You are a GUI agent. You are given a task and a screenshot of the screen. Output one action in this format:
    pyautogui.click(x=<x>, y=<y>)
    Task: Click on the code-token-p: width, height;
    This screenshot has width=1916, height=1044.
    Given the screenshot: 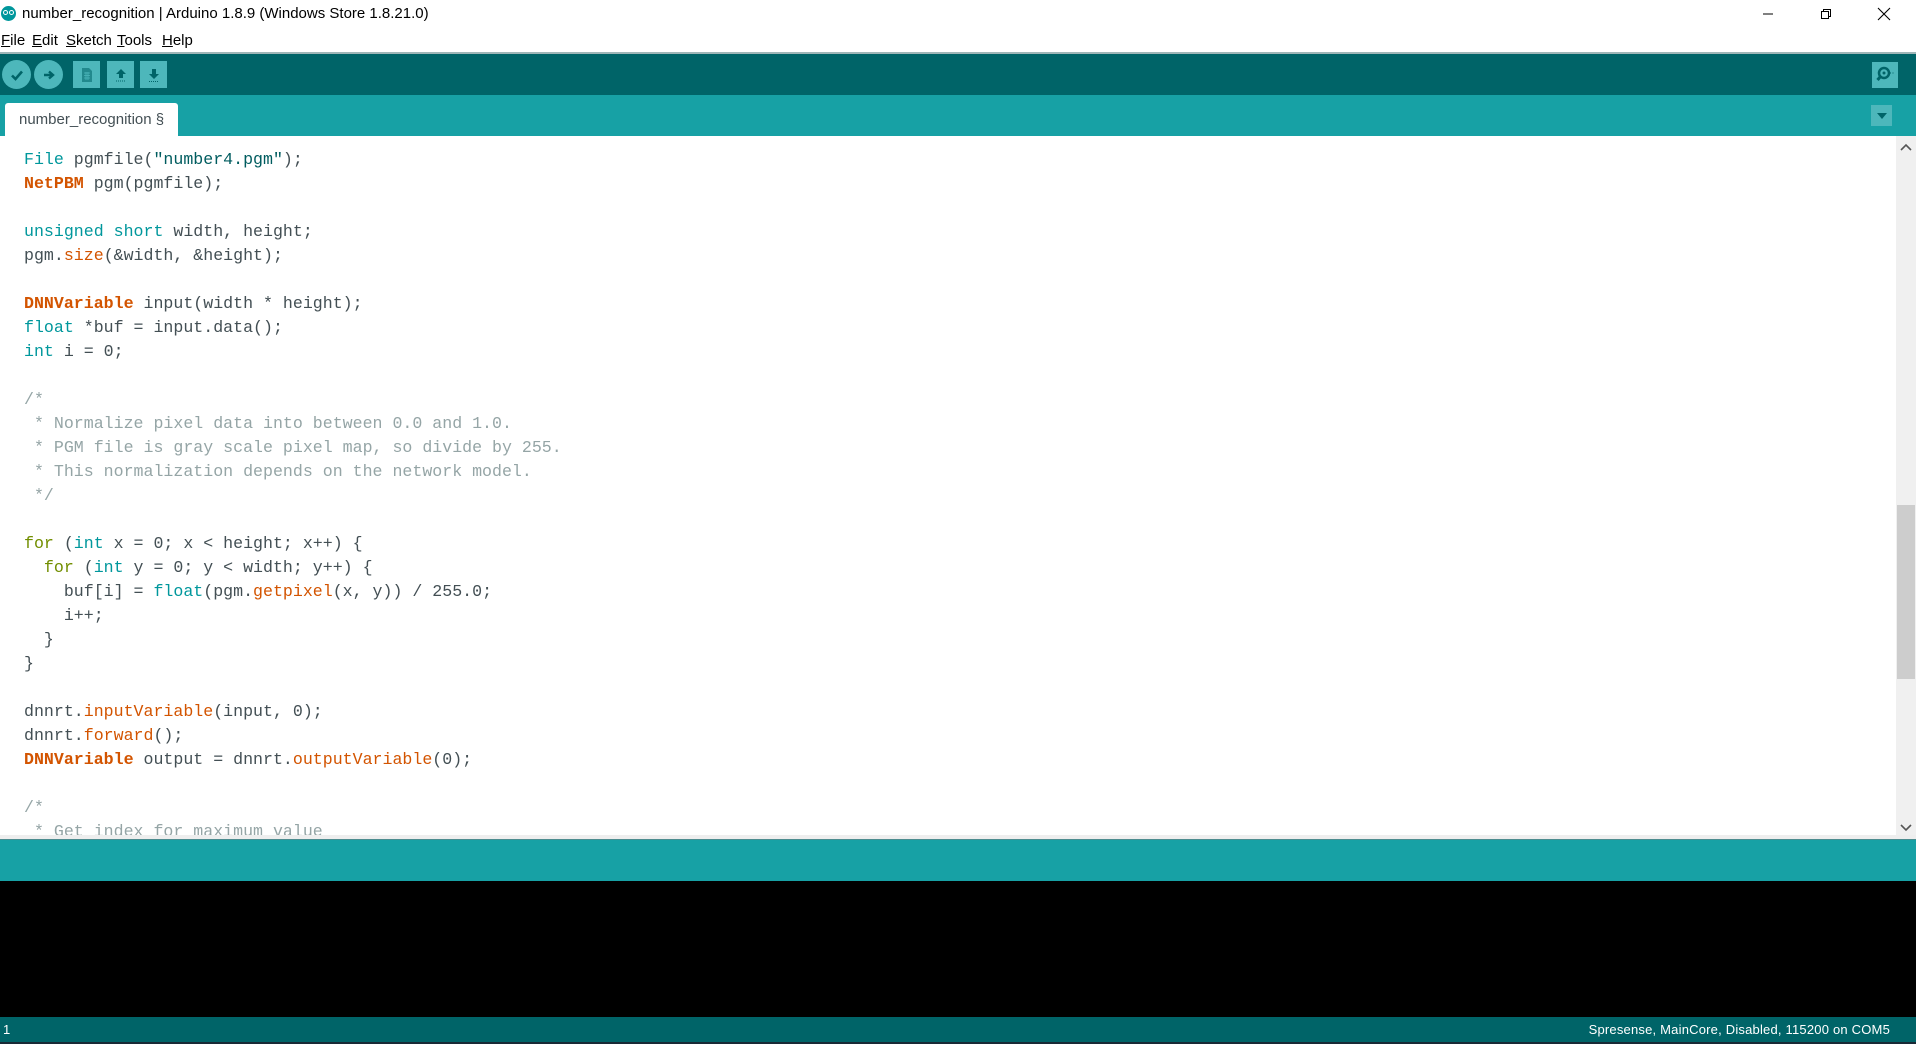 What is the action you would take?
    pyautogui.click(x=238, y=231)
    